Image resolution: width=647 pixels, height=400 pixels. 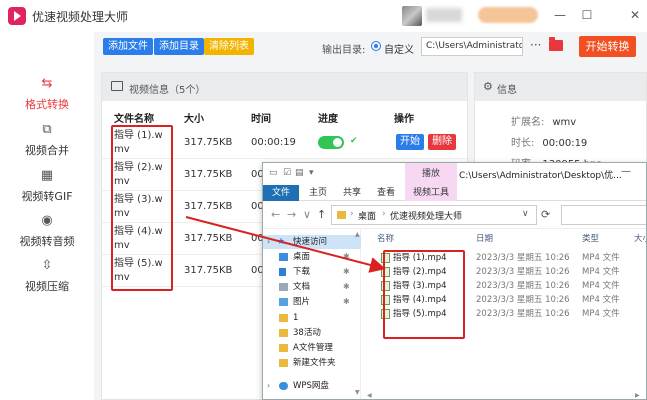 What do you see at coordinates (282, 272) in the screenshot?
I see `download-icon` at bounding box center [282, 272].